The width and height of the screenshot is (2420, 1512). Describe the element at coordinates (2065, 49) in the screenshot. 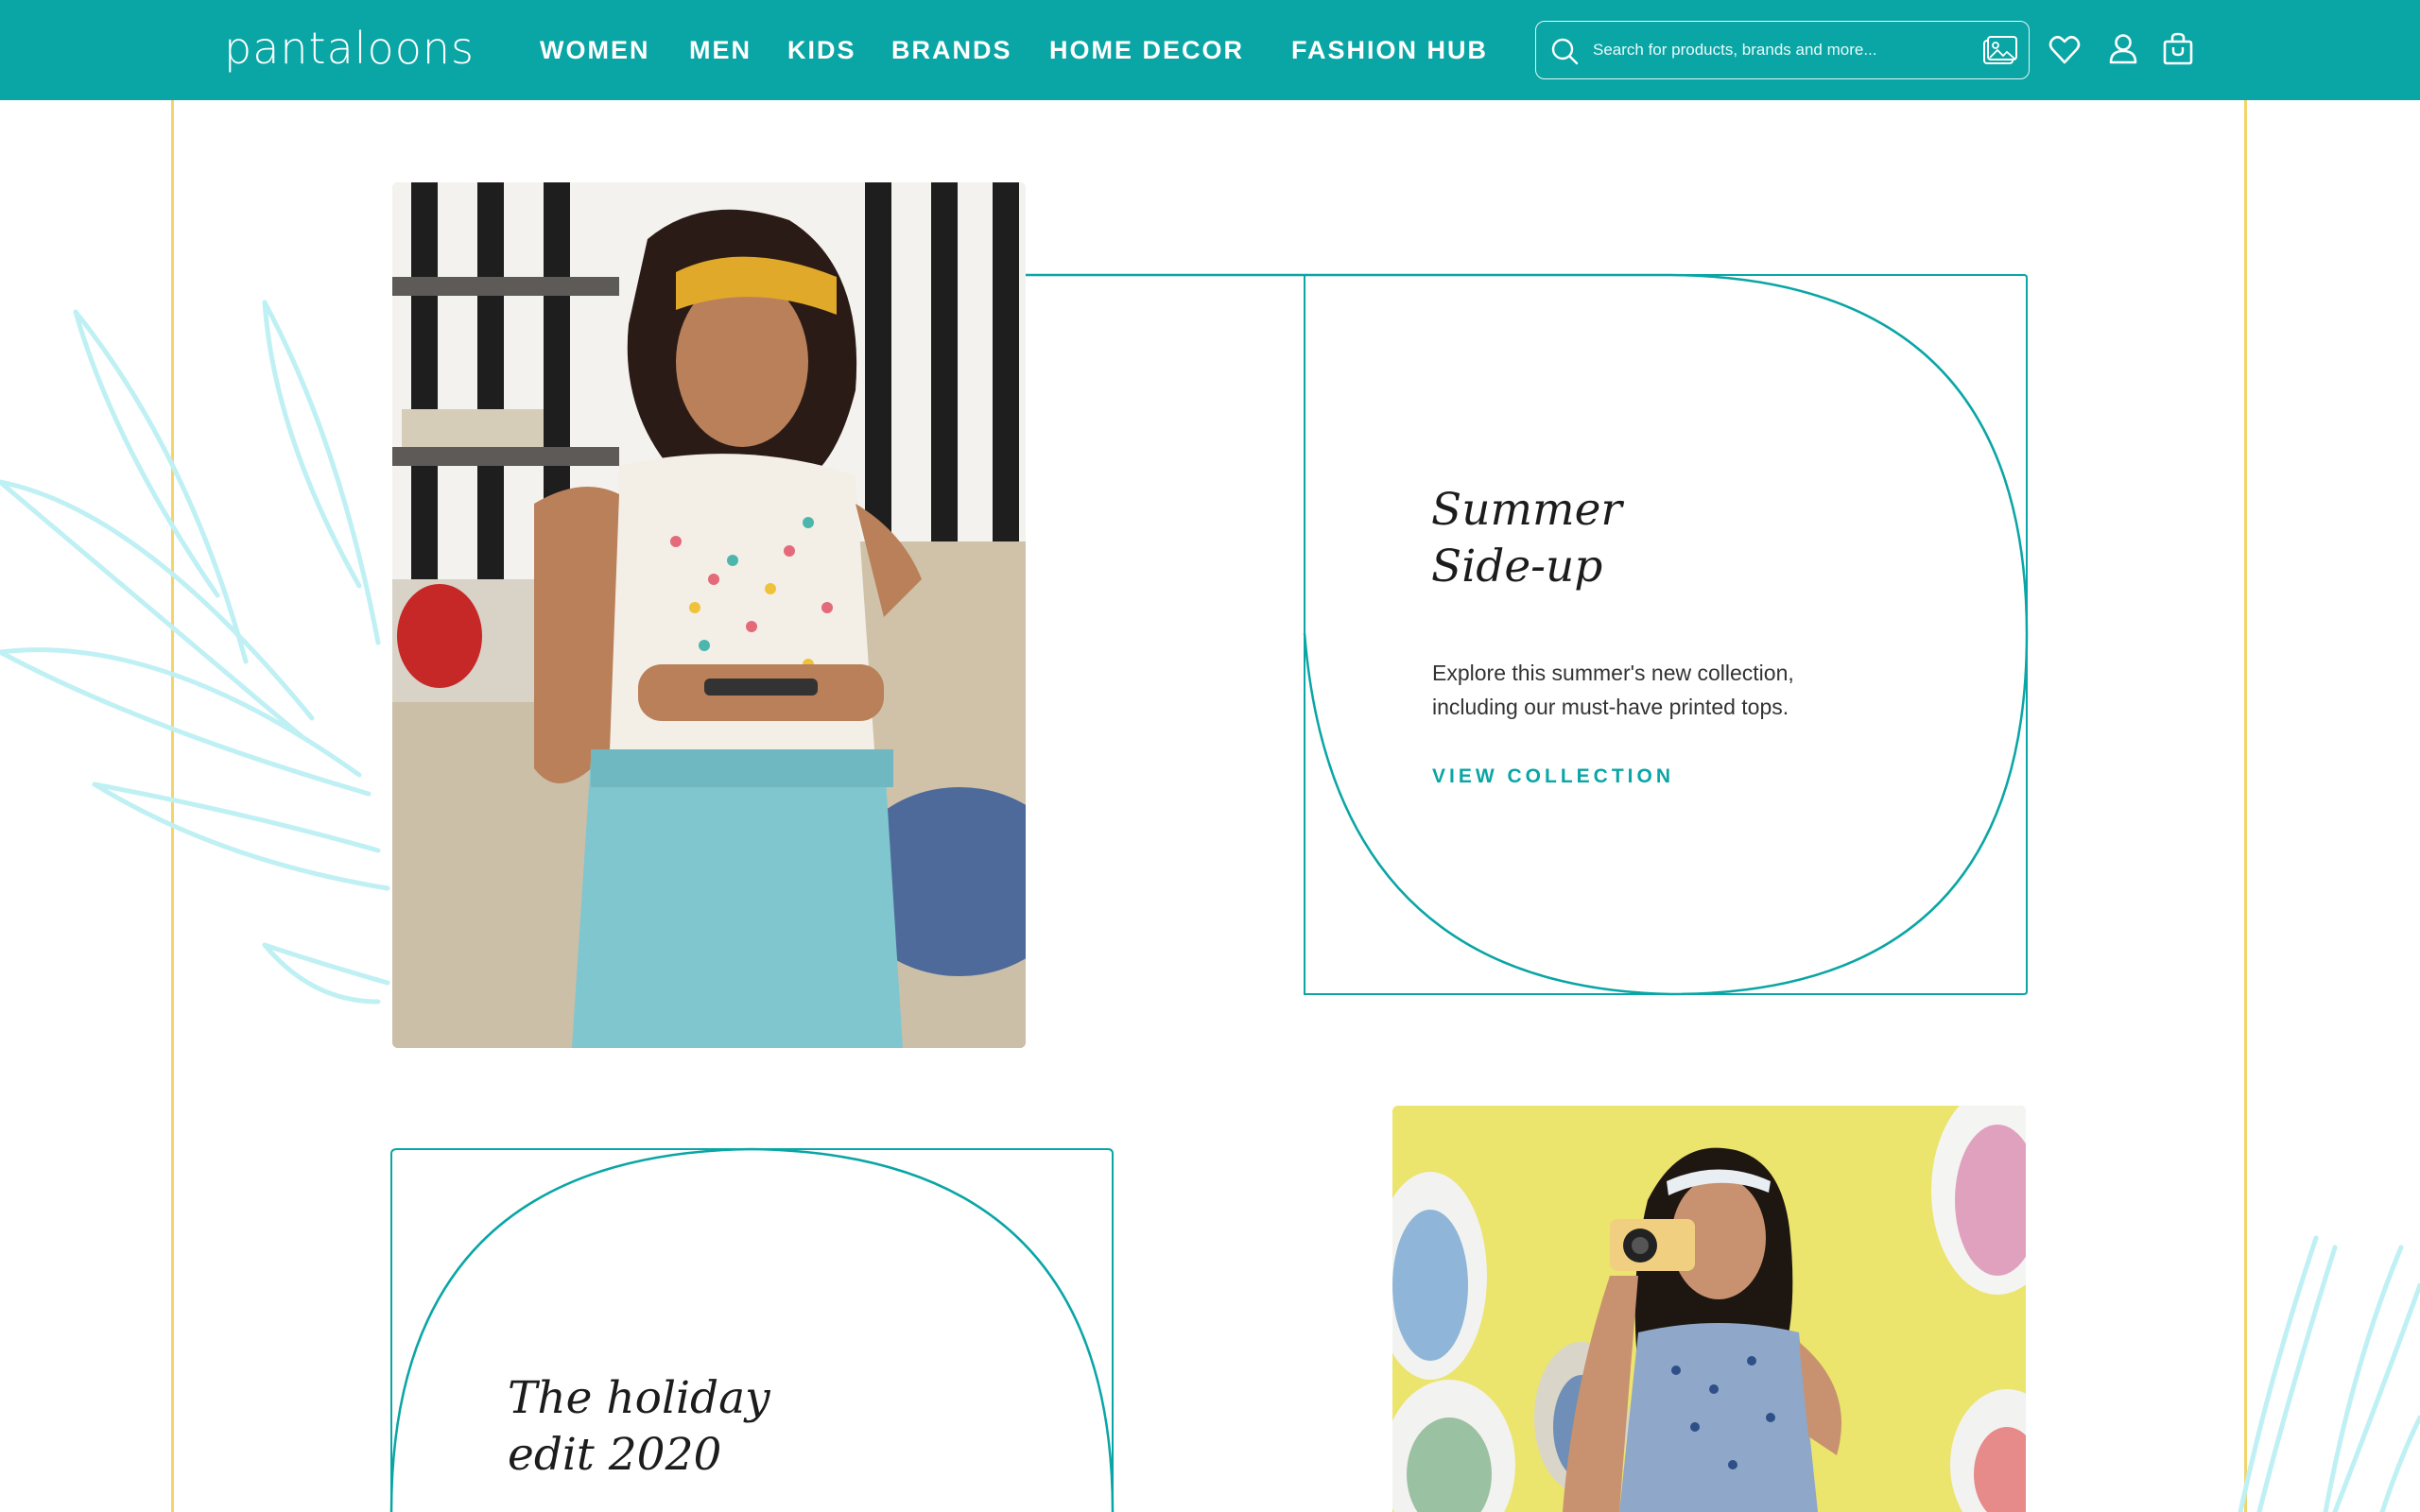

I see `heart-tag-icon` at that location.